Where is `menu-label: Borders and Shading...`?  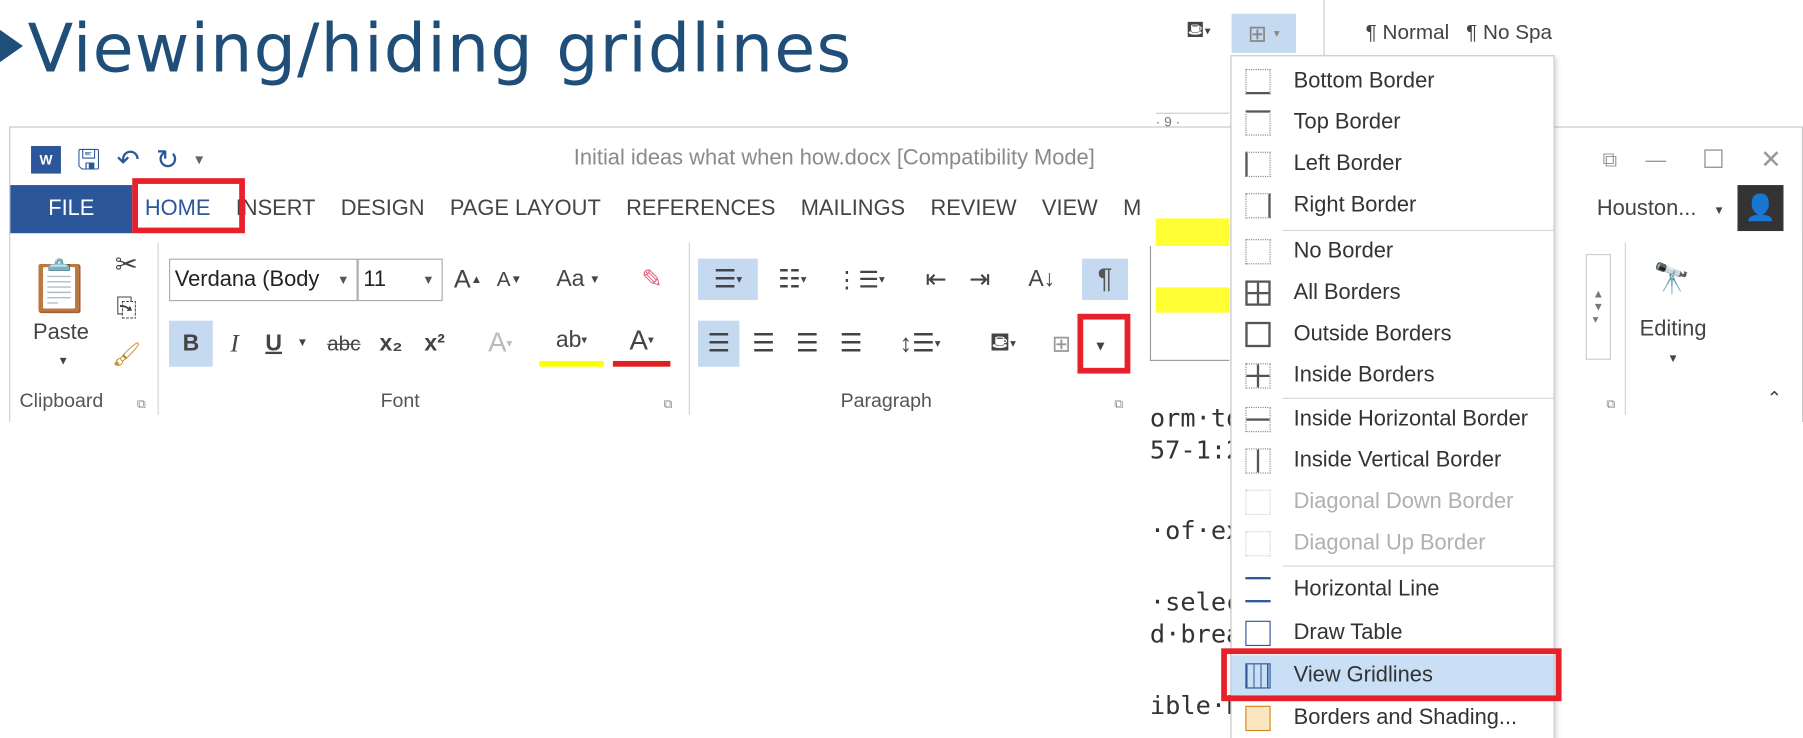
menu-label: Borders and Shading... is located at coordinates (1405, 717).